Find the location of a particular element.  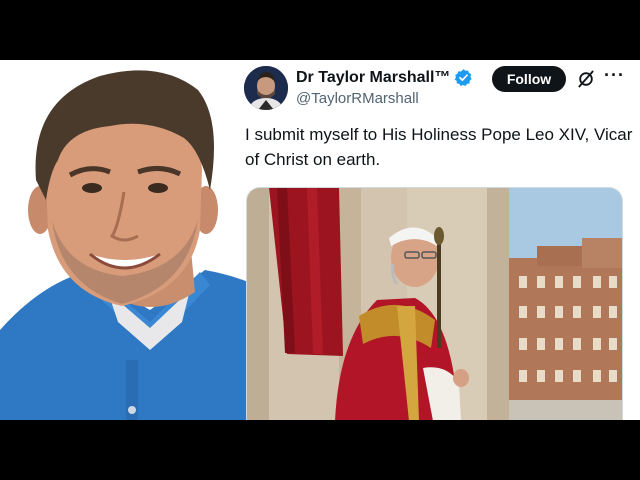

grok-icon is located at coordinates (586, 79).